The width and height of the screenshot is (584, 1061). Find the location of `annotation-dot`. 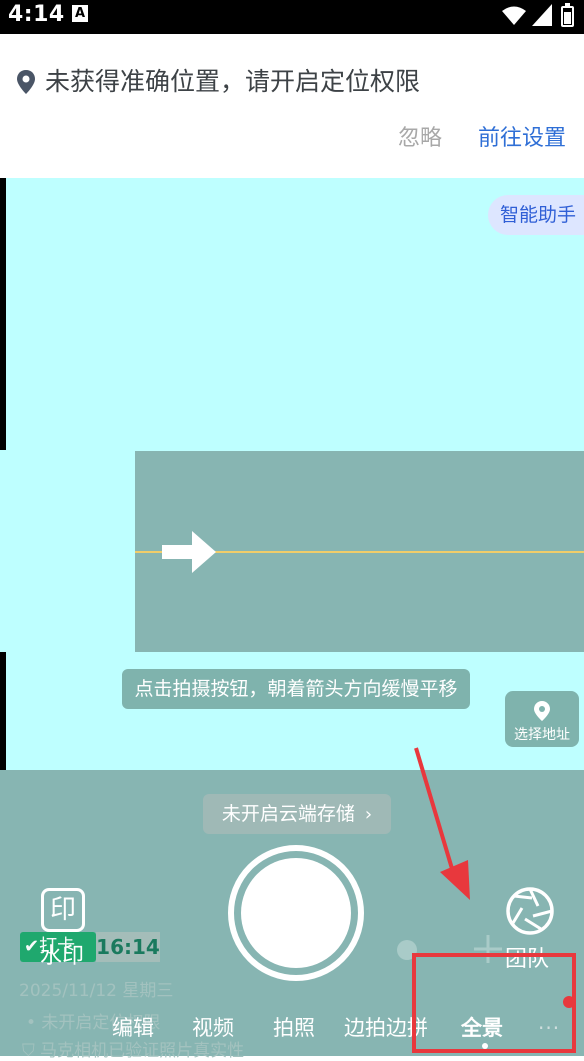

annotation-dot is located at coordinates (569, 1002).